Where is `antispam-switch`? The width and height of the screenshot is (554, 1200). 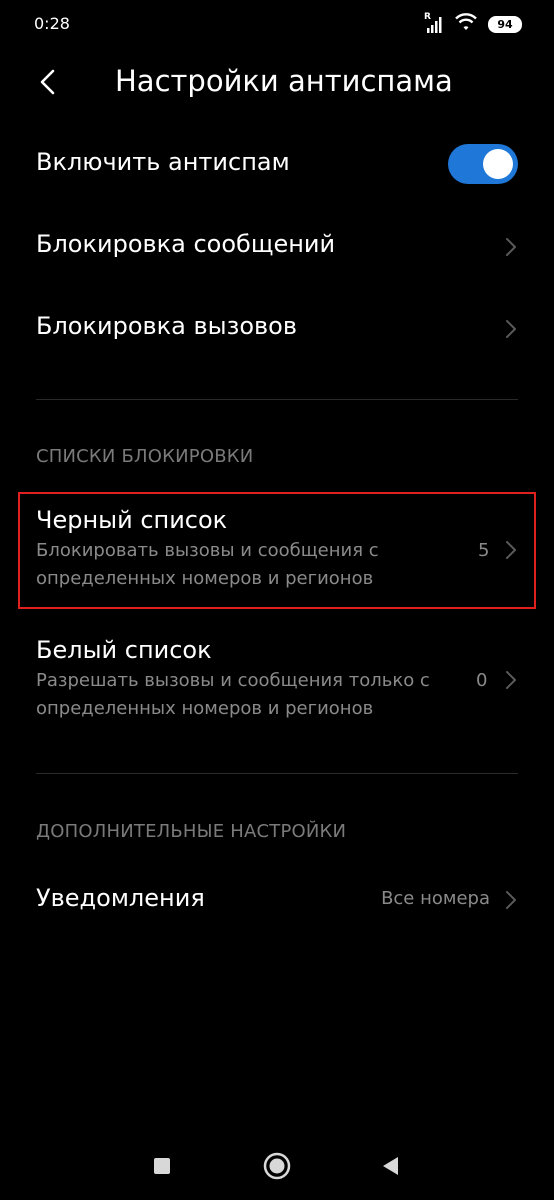
antispam-switch is located at coordinates (483, 164).